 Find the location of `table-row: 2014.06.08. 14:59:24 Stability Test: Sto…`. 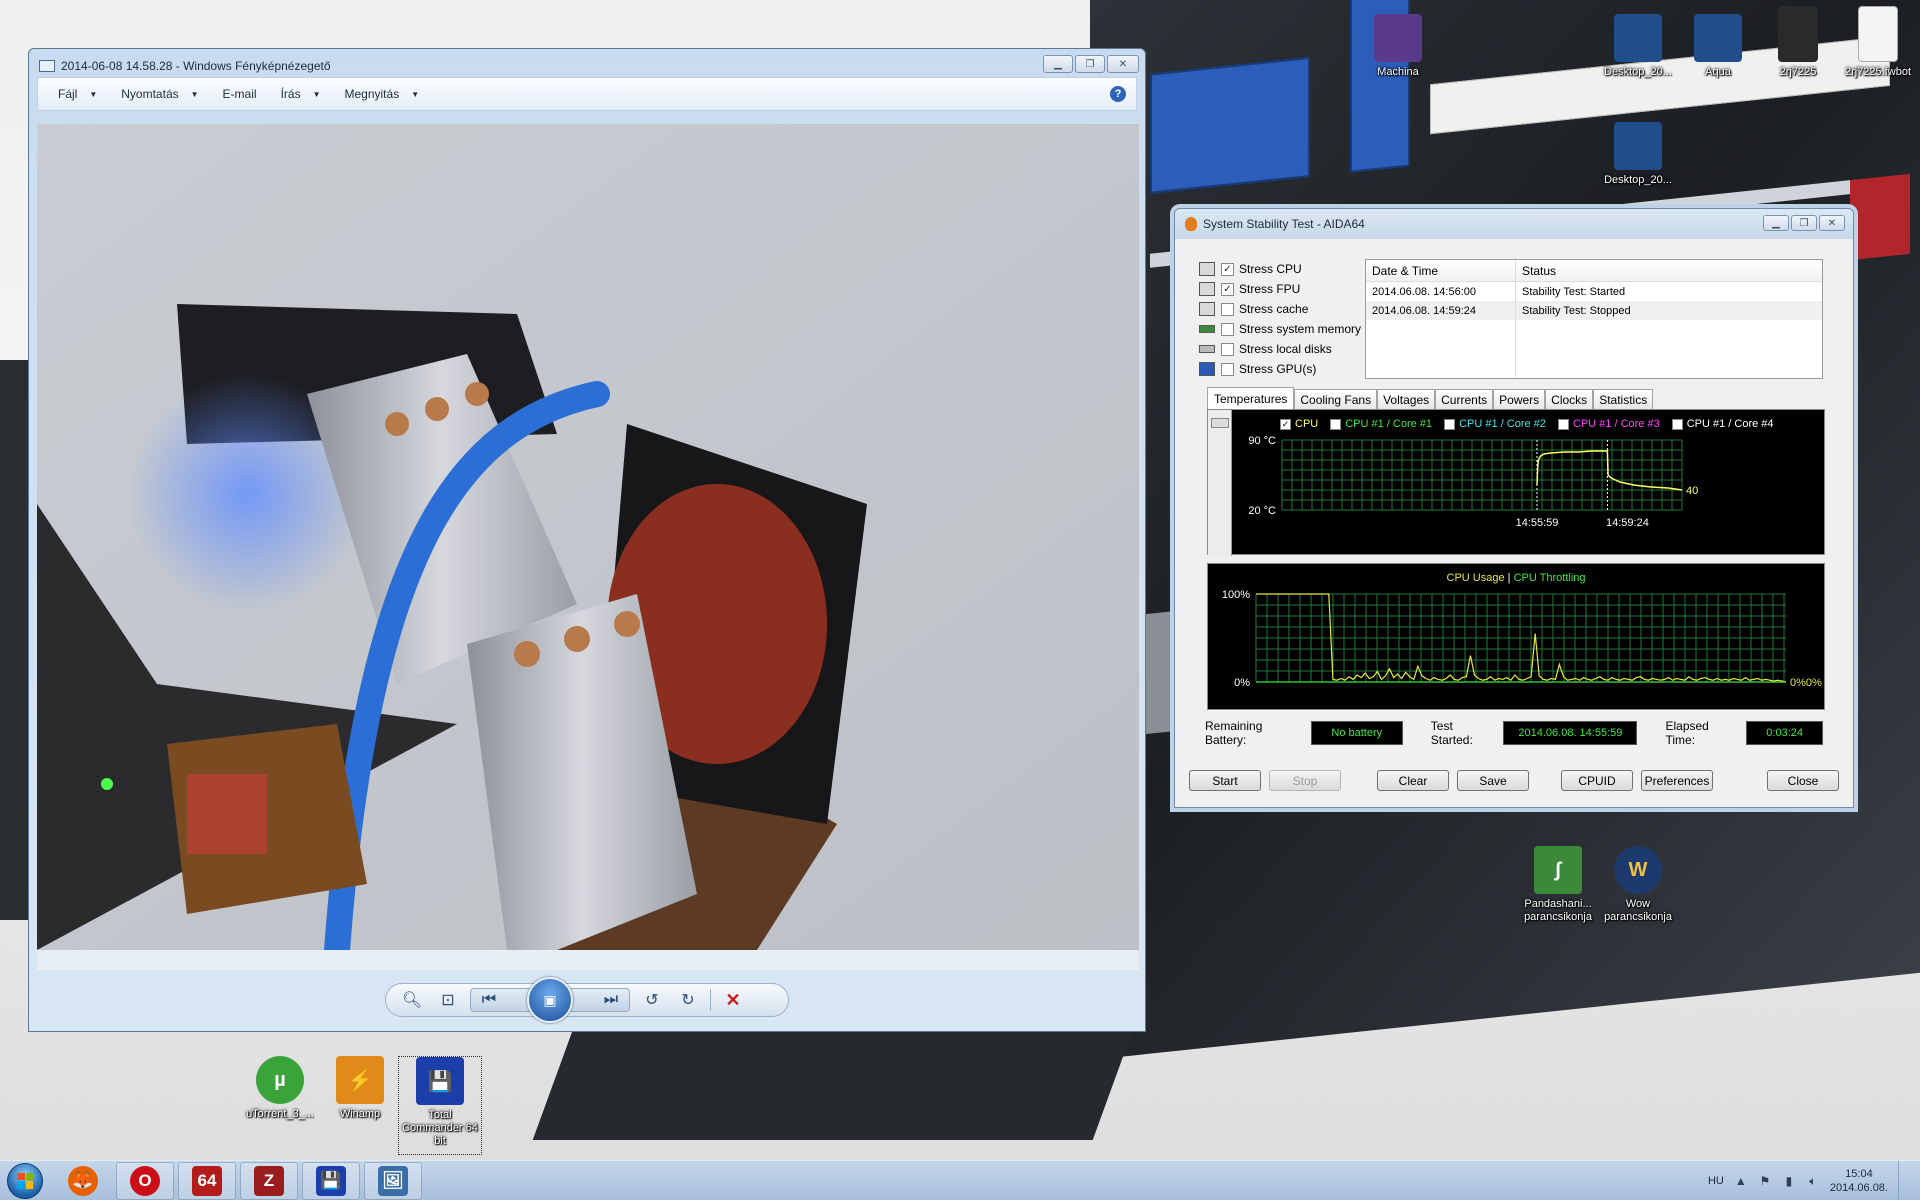

table-row: 2014.06.08. 14:59:24 Stability Test: Sto… is located at coordinates (1594, 310).